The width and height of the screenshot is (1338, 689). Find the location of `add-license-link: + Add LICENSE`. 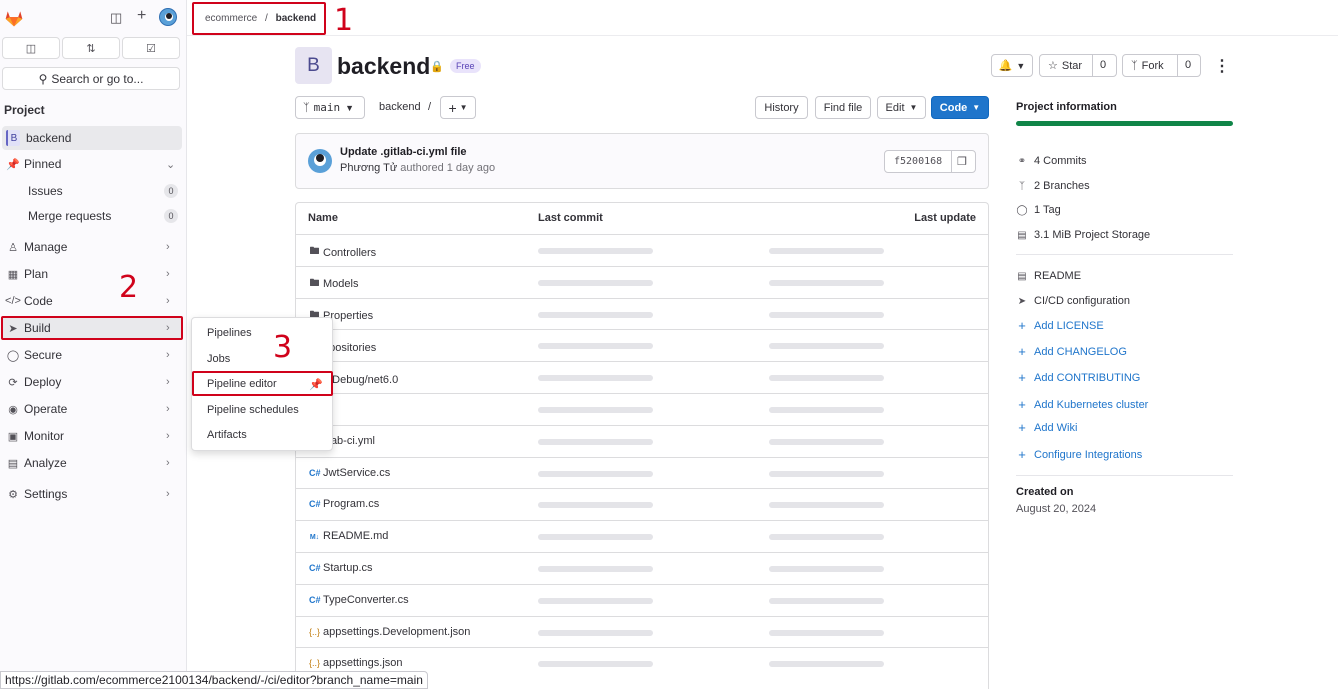

add-license-link: + Add LICENSE is located at coordinates (1060, 325).